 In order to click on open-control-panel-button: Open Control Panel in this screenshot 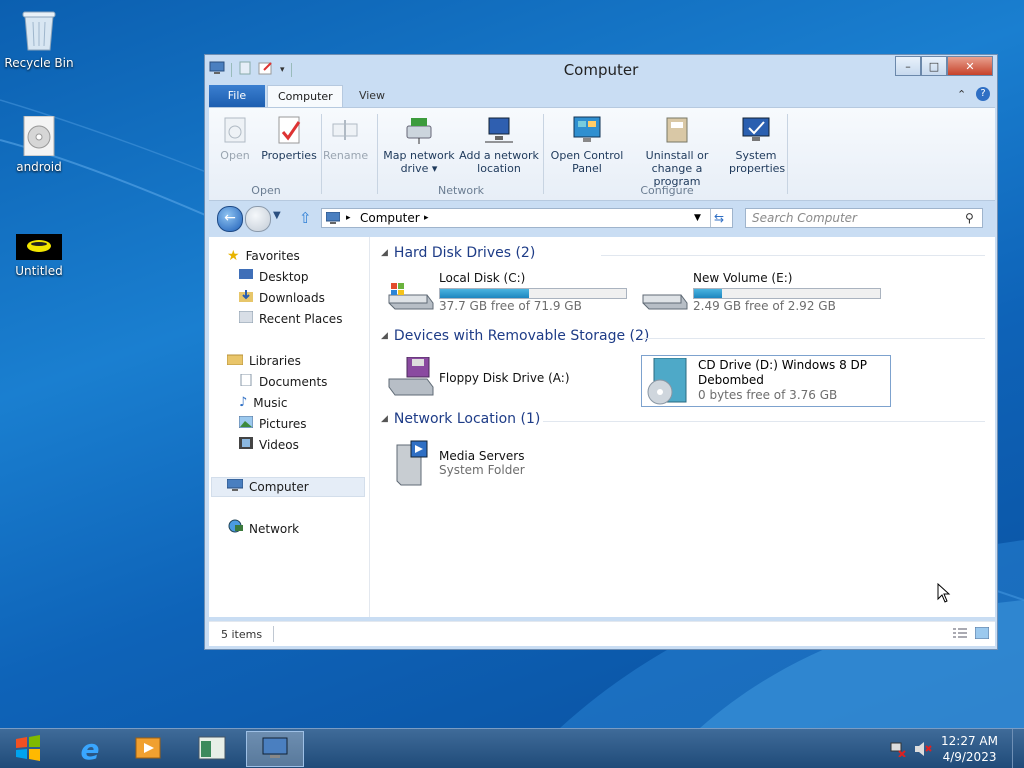, I will do `click(587, 144)`.